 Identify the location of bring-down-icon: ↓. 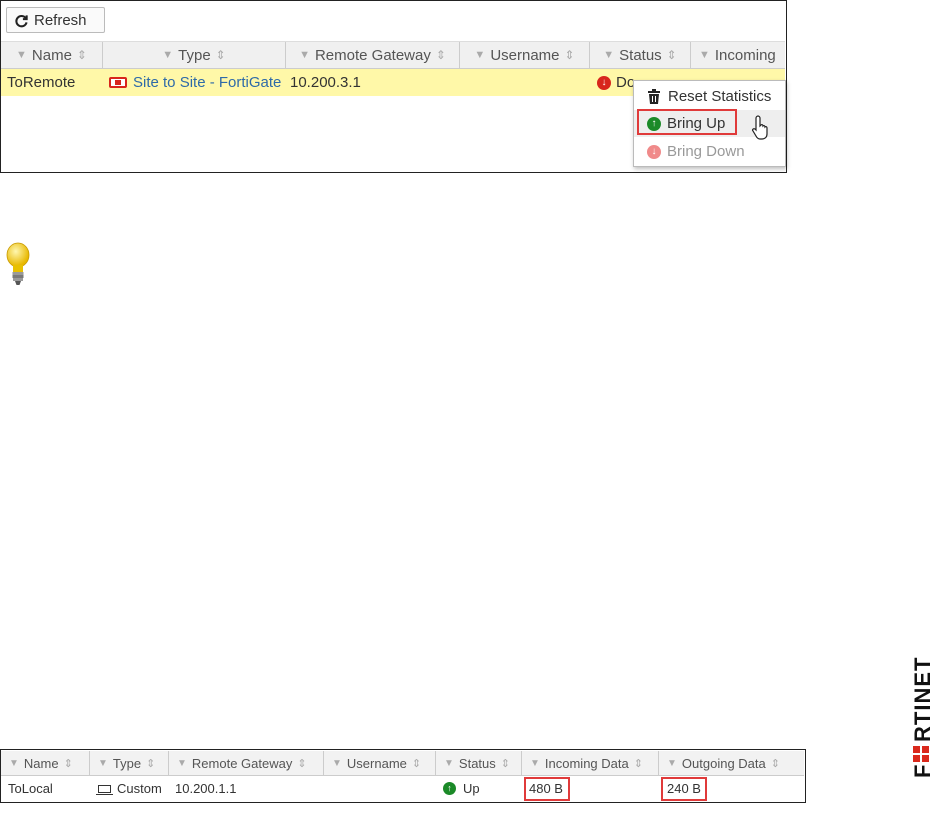
(654, 151).